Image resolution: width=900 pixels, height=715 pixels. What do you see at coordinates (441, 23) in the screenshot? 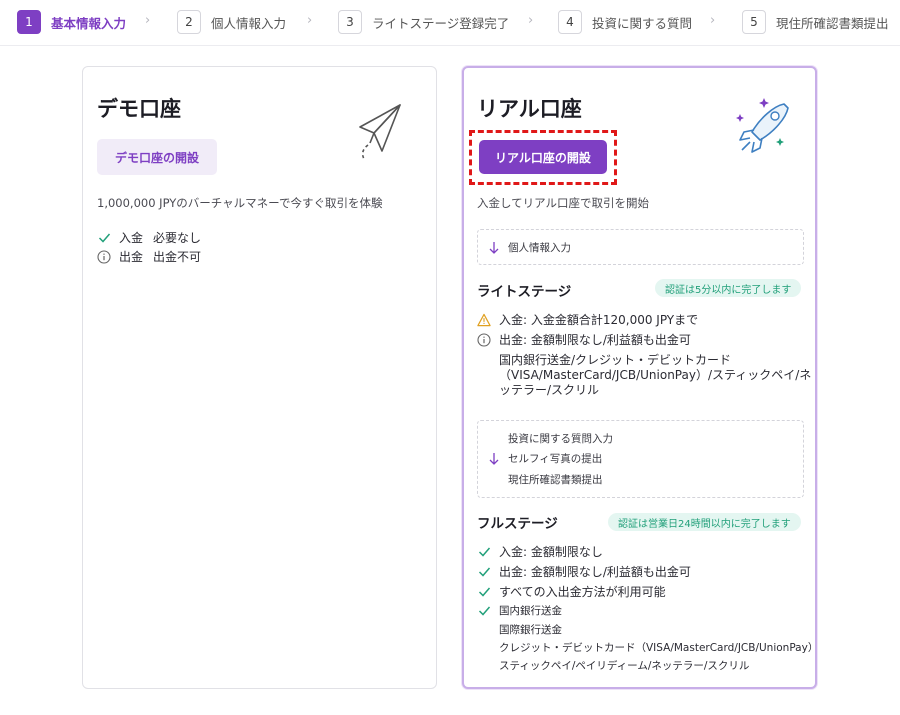
I see `step-label: ライトステージ登録完了` at bounding box center [441, 23].